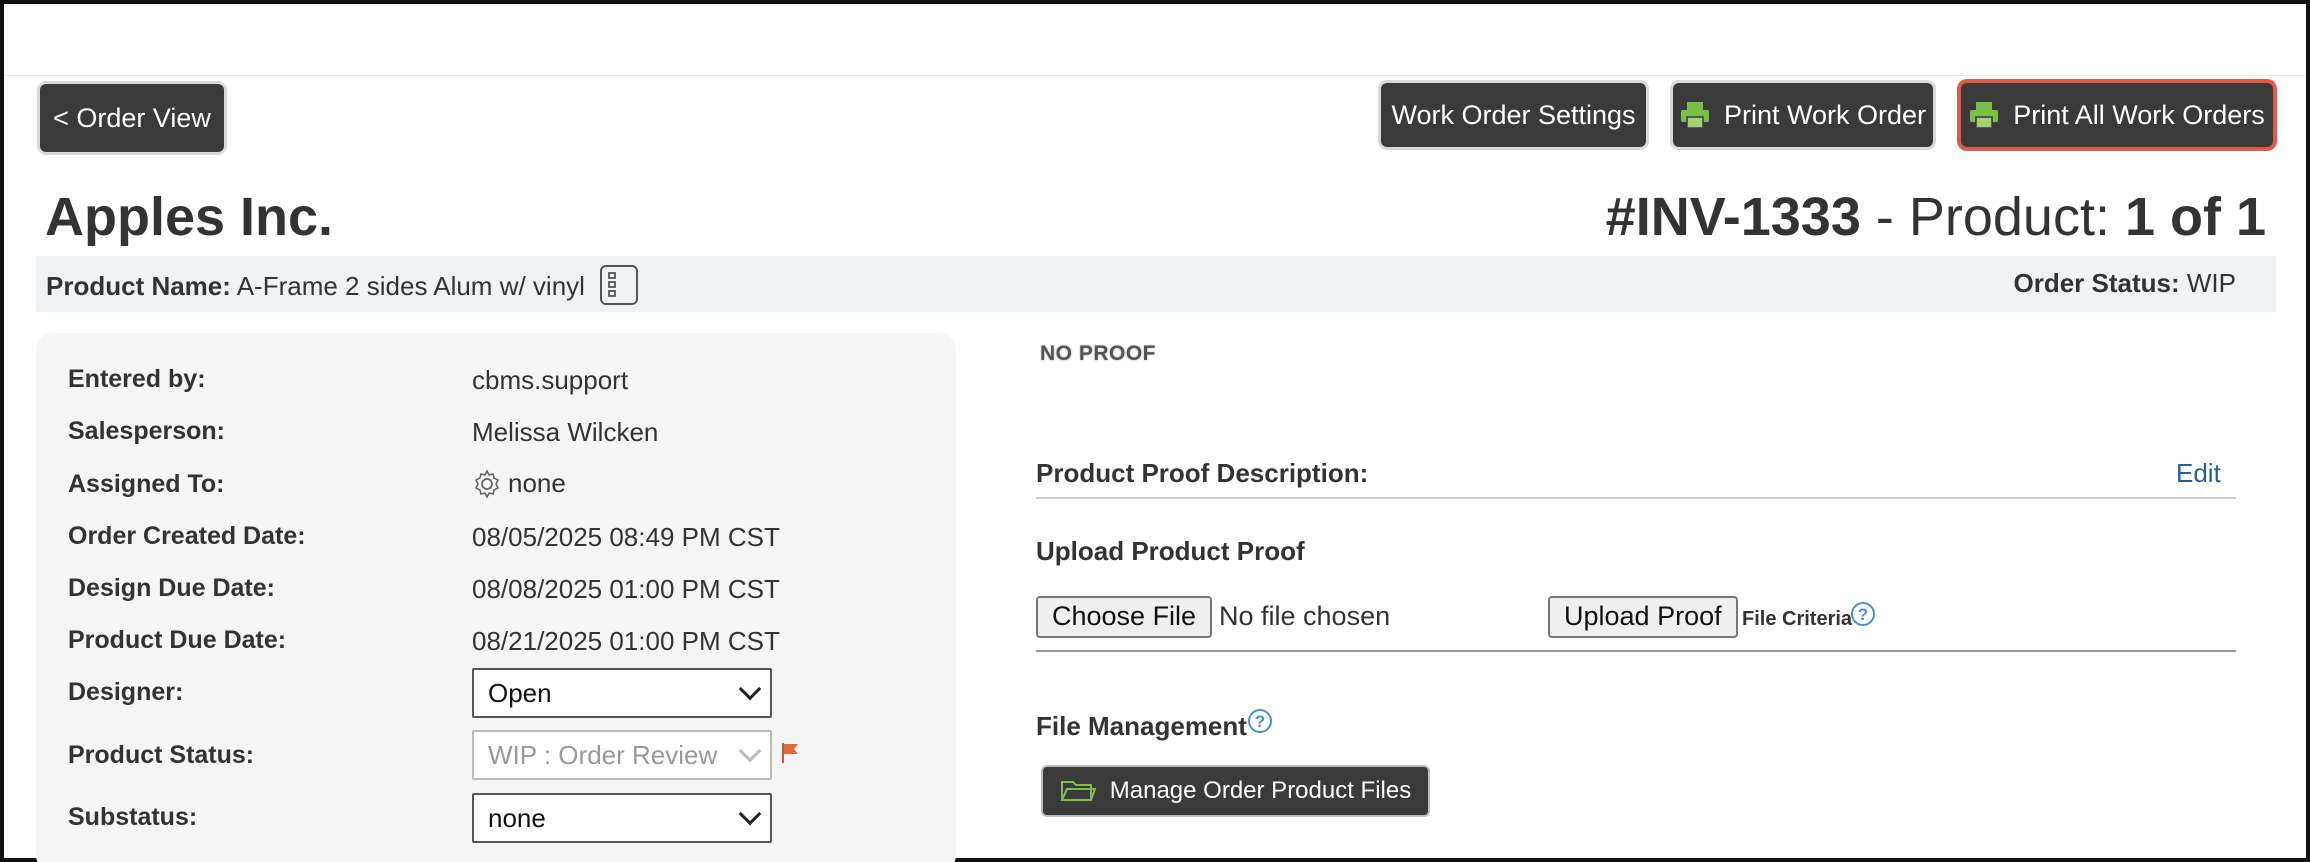 The image size is (2310, 862). Describe the element at coordinates (1643, 617) in the screenshot. I see `upload-proof-button: Upload Proof` at that location.